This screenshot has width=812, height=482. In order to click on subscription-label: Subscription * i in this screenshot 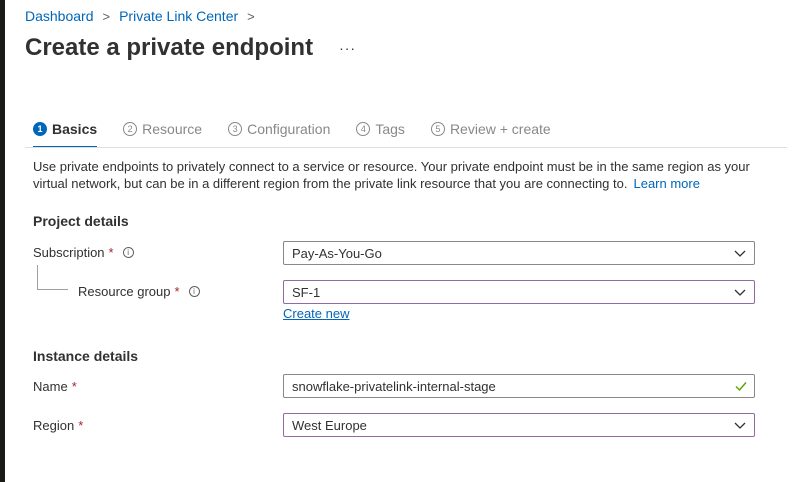, I will do `click(83, 252)`.